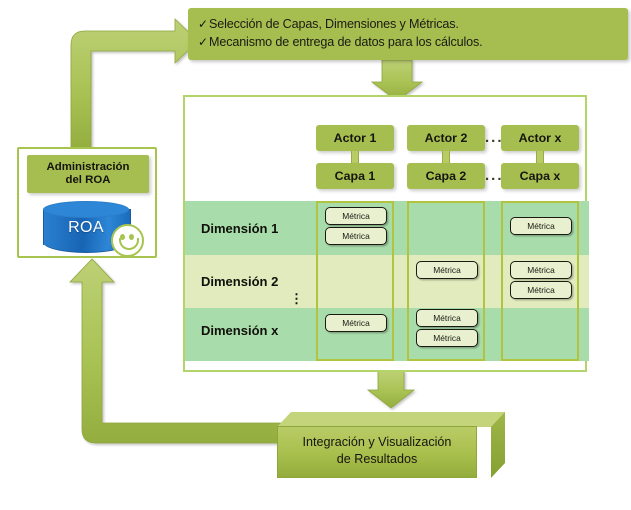  I want to click on vertical-ellipsis: ⋮, so click(296, 298).